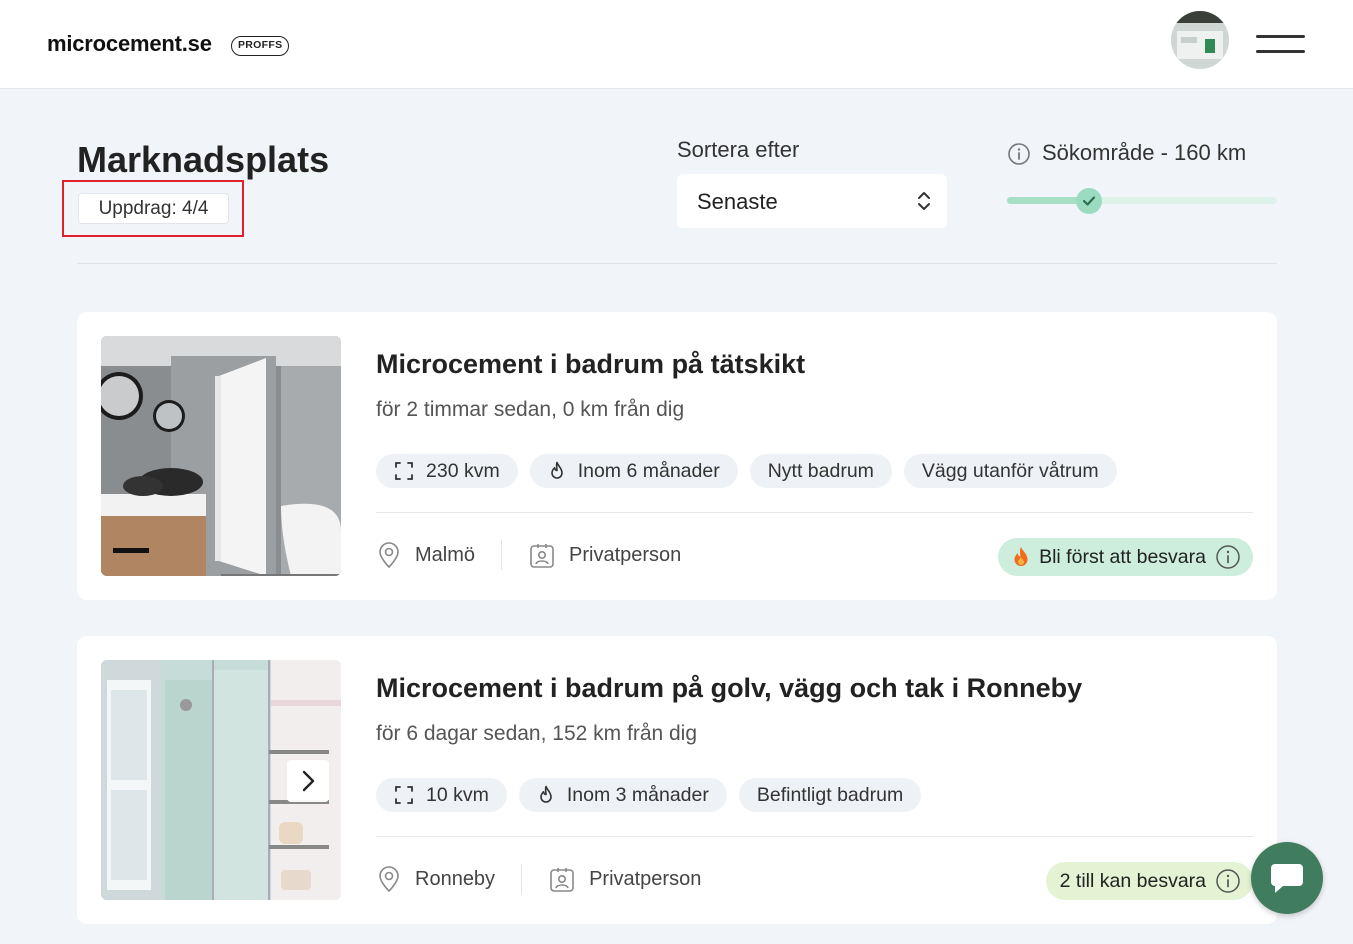 The width and height of the screenshot is (1353, 944). What do you see at coordinates (260, 46) in the screenshot?
I see `logo-badge: PROFFS` at bounding box center [260, 46].